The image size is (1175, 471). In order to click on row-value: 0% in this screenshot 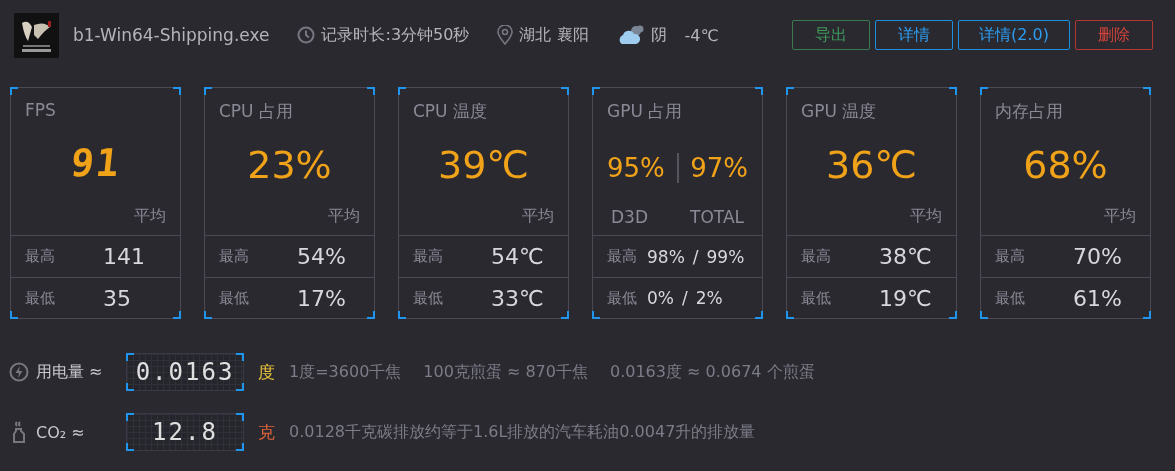, I will do `click(660, 298)`.